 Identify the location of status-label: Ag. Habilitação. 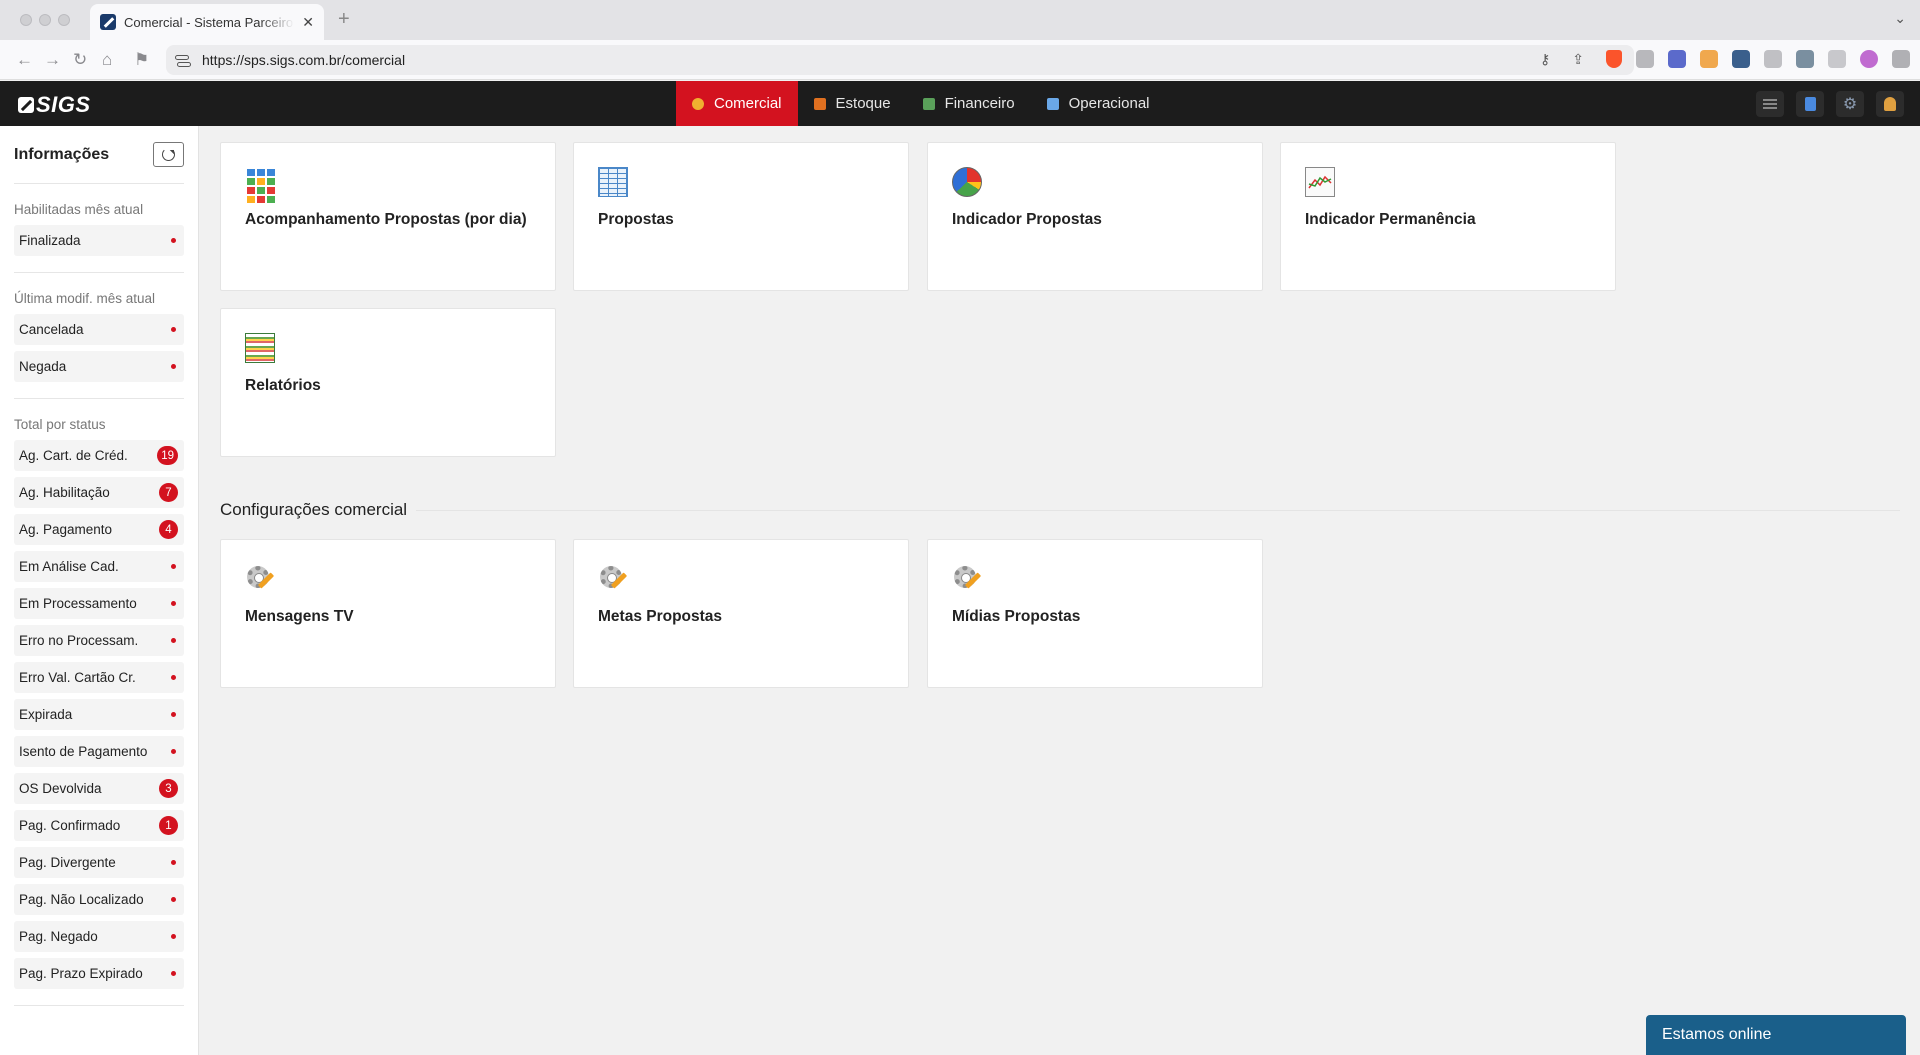
(64, 492).